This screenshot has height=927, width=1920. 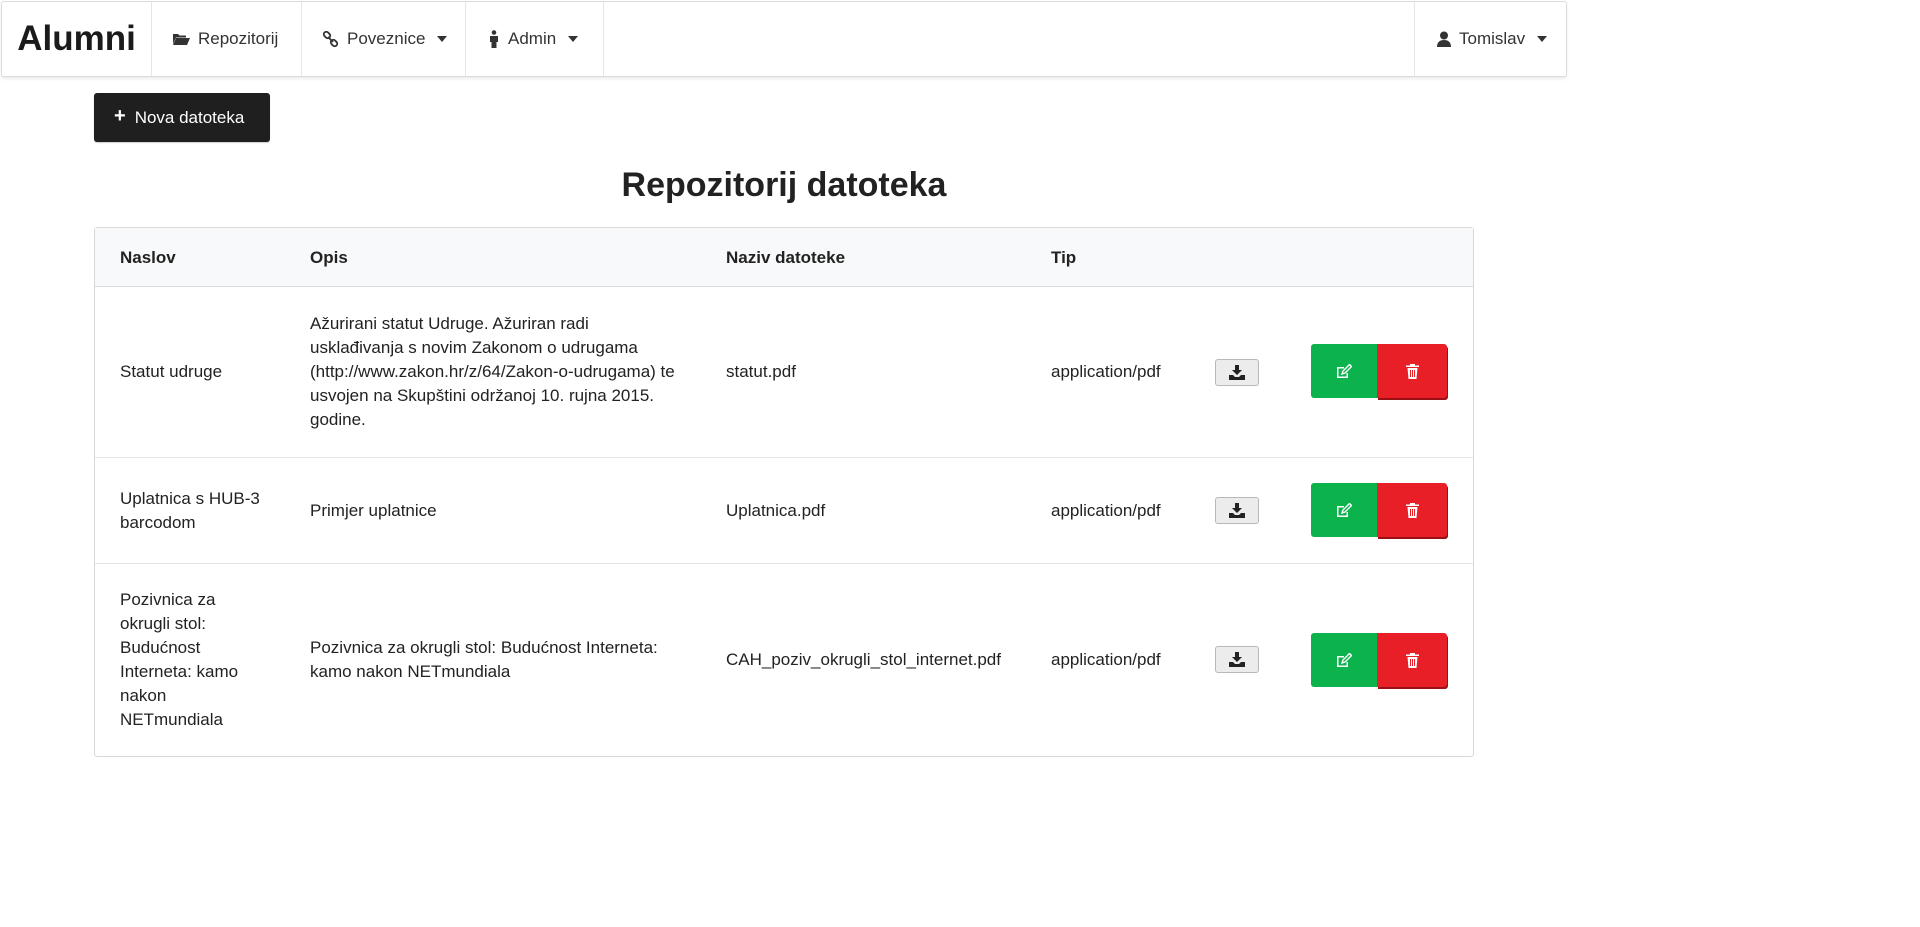 What do you see at coordinates (329, 257) in the screenshot?
I see `column-header-opis: Opis` at bounding box center [329, 257].